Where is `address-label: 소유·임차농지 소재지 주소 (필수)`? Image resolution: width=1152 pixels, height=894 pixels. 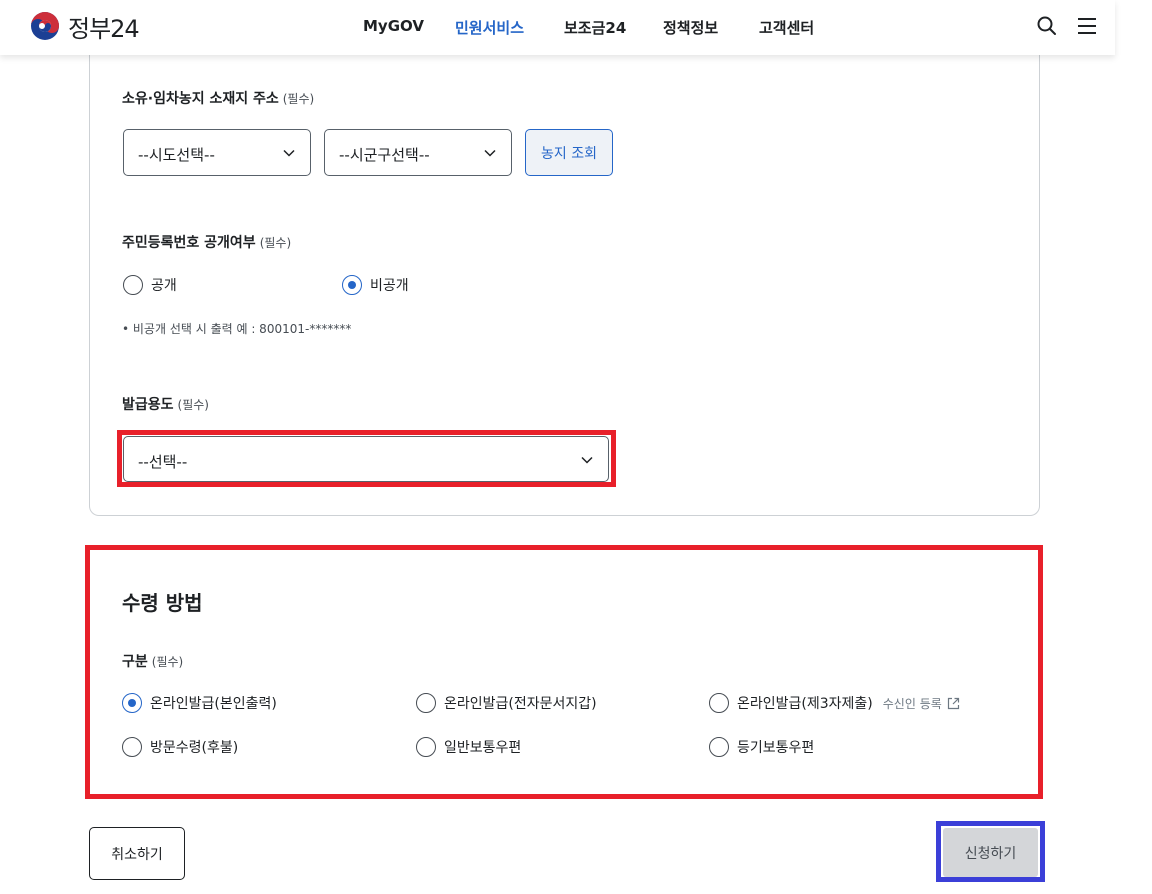 address-label: 소유·임차농지 소재지 주소 (필수) is located at coordinates (218, 98).